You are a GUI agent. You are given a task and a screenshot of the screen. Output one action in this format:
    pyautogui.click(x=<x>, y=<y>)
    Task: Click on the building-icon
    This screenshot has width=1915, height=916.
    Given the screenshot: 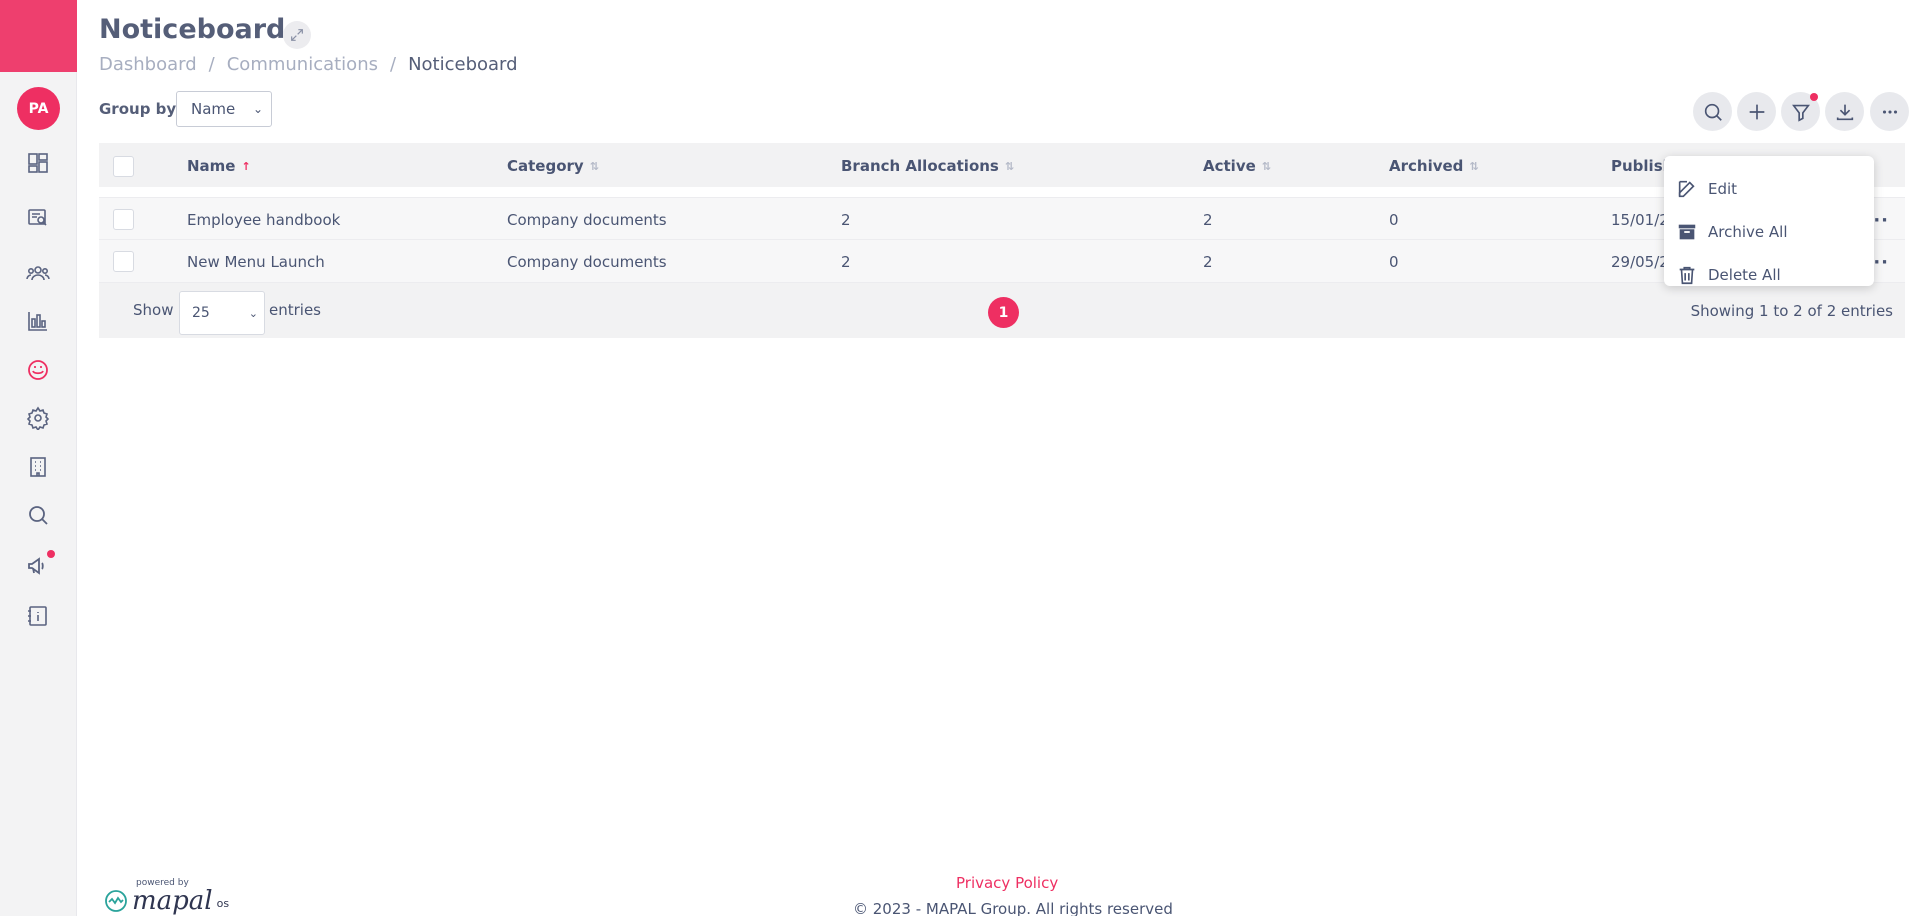 What is the action you would take?
    pyautogui.click(x=38, y=467)
    